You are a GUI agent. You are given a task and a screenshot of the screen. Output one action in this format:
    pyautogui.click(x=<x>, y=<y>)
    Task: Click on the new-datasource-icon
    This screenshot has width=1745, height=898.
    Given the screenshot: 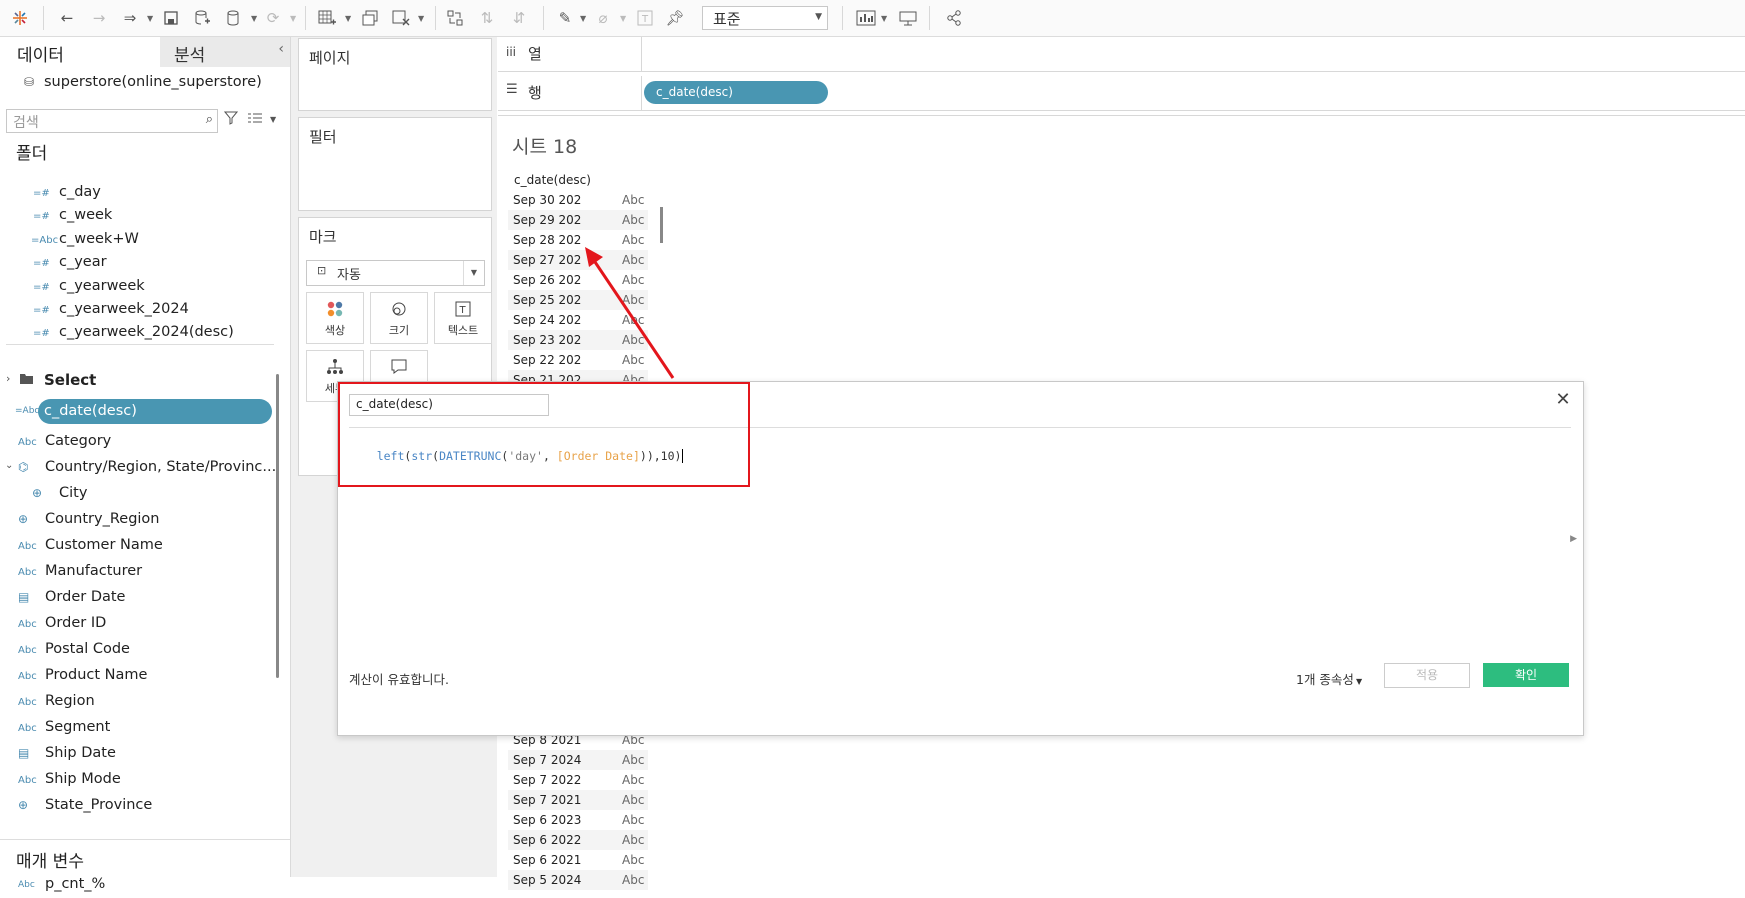 What is the action you would take?
    pyautogui.click(x=202, y=18)
    